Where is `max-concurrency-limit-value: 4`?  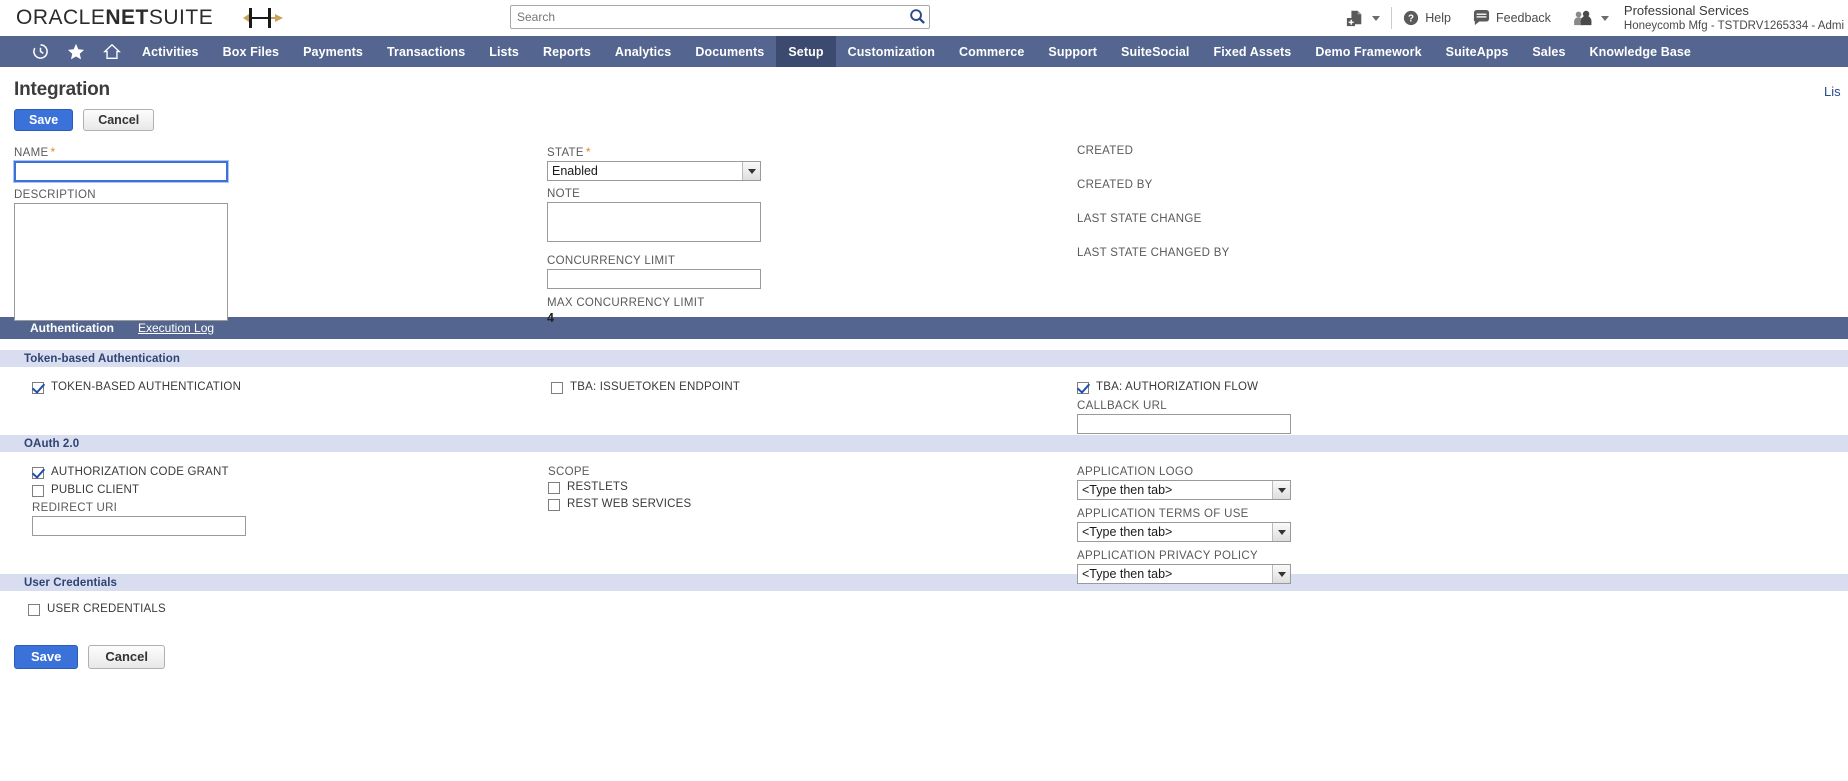
max-concurrency-limit-value: 4 is located at coordinates (550, 318).